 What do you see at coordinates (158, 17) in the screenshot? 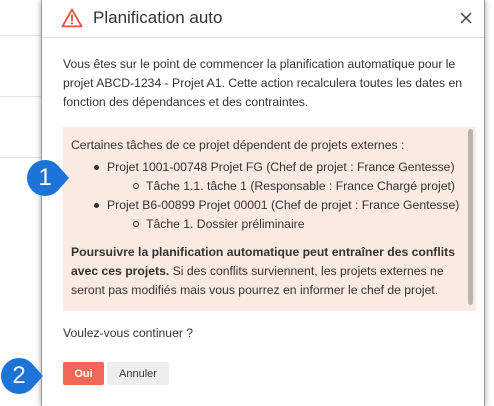
I see `dialog-title: Planification auto` at bounding box center [158, 17].